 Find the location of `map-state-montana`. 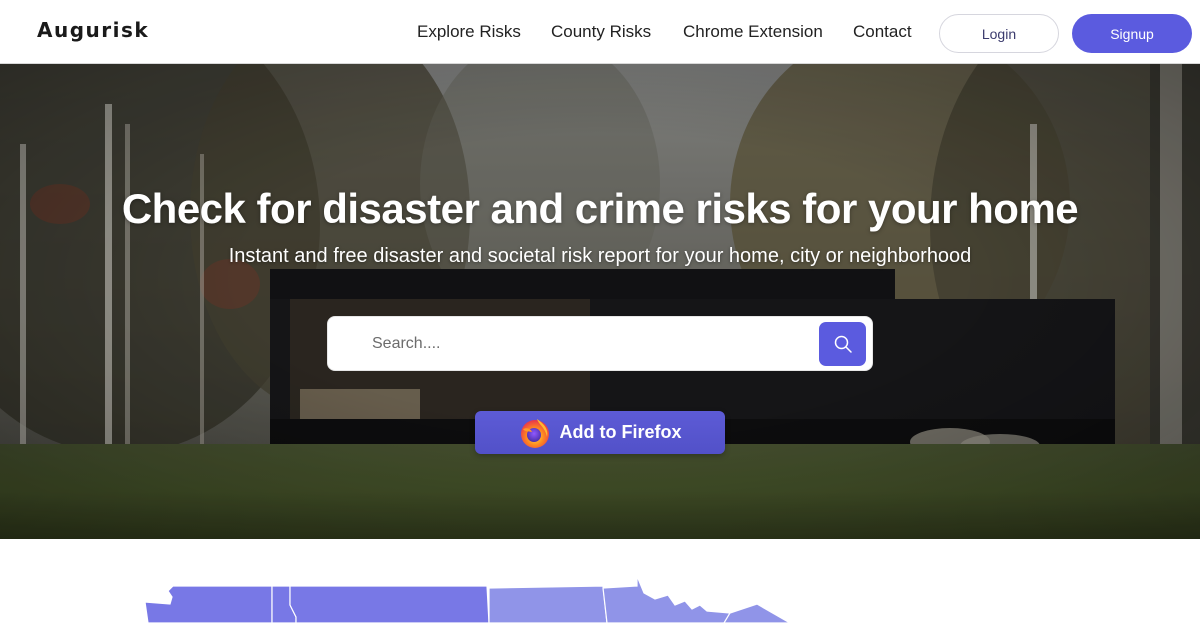

map-state-montana is located at coordinates (389, 604).